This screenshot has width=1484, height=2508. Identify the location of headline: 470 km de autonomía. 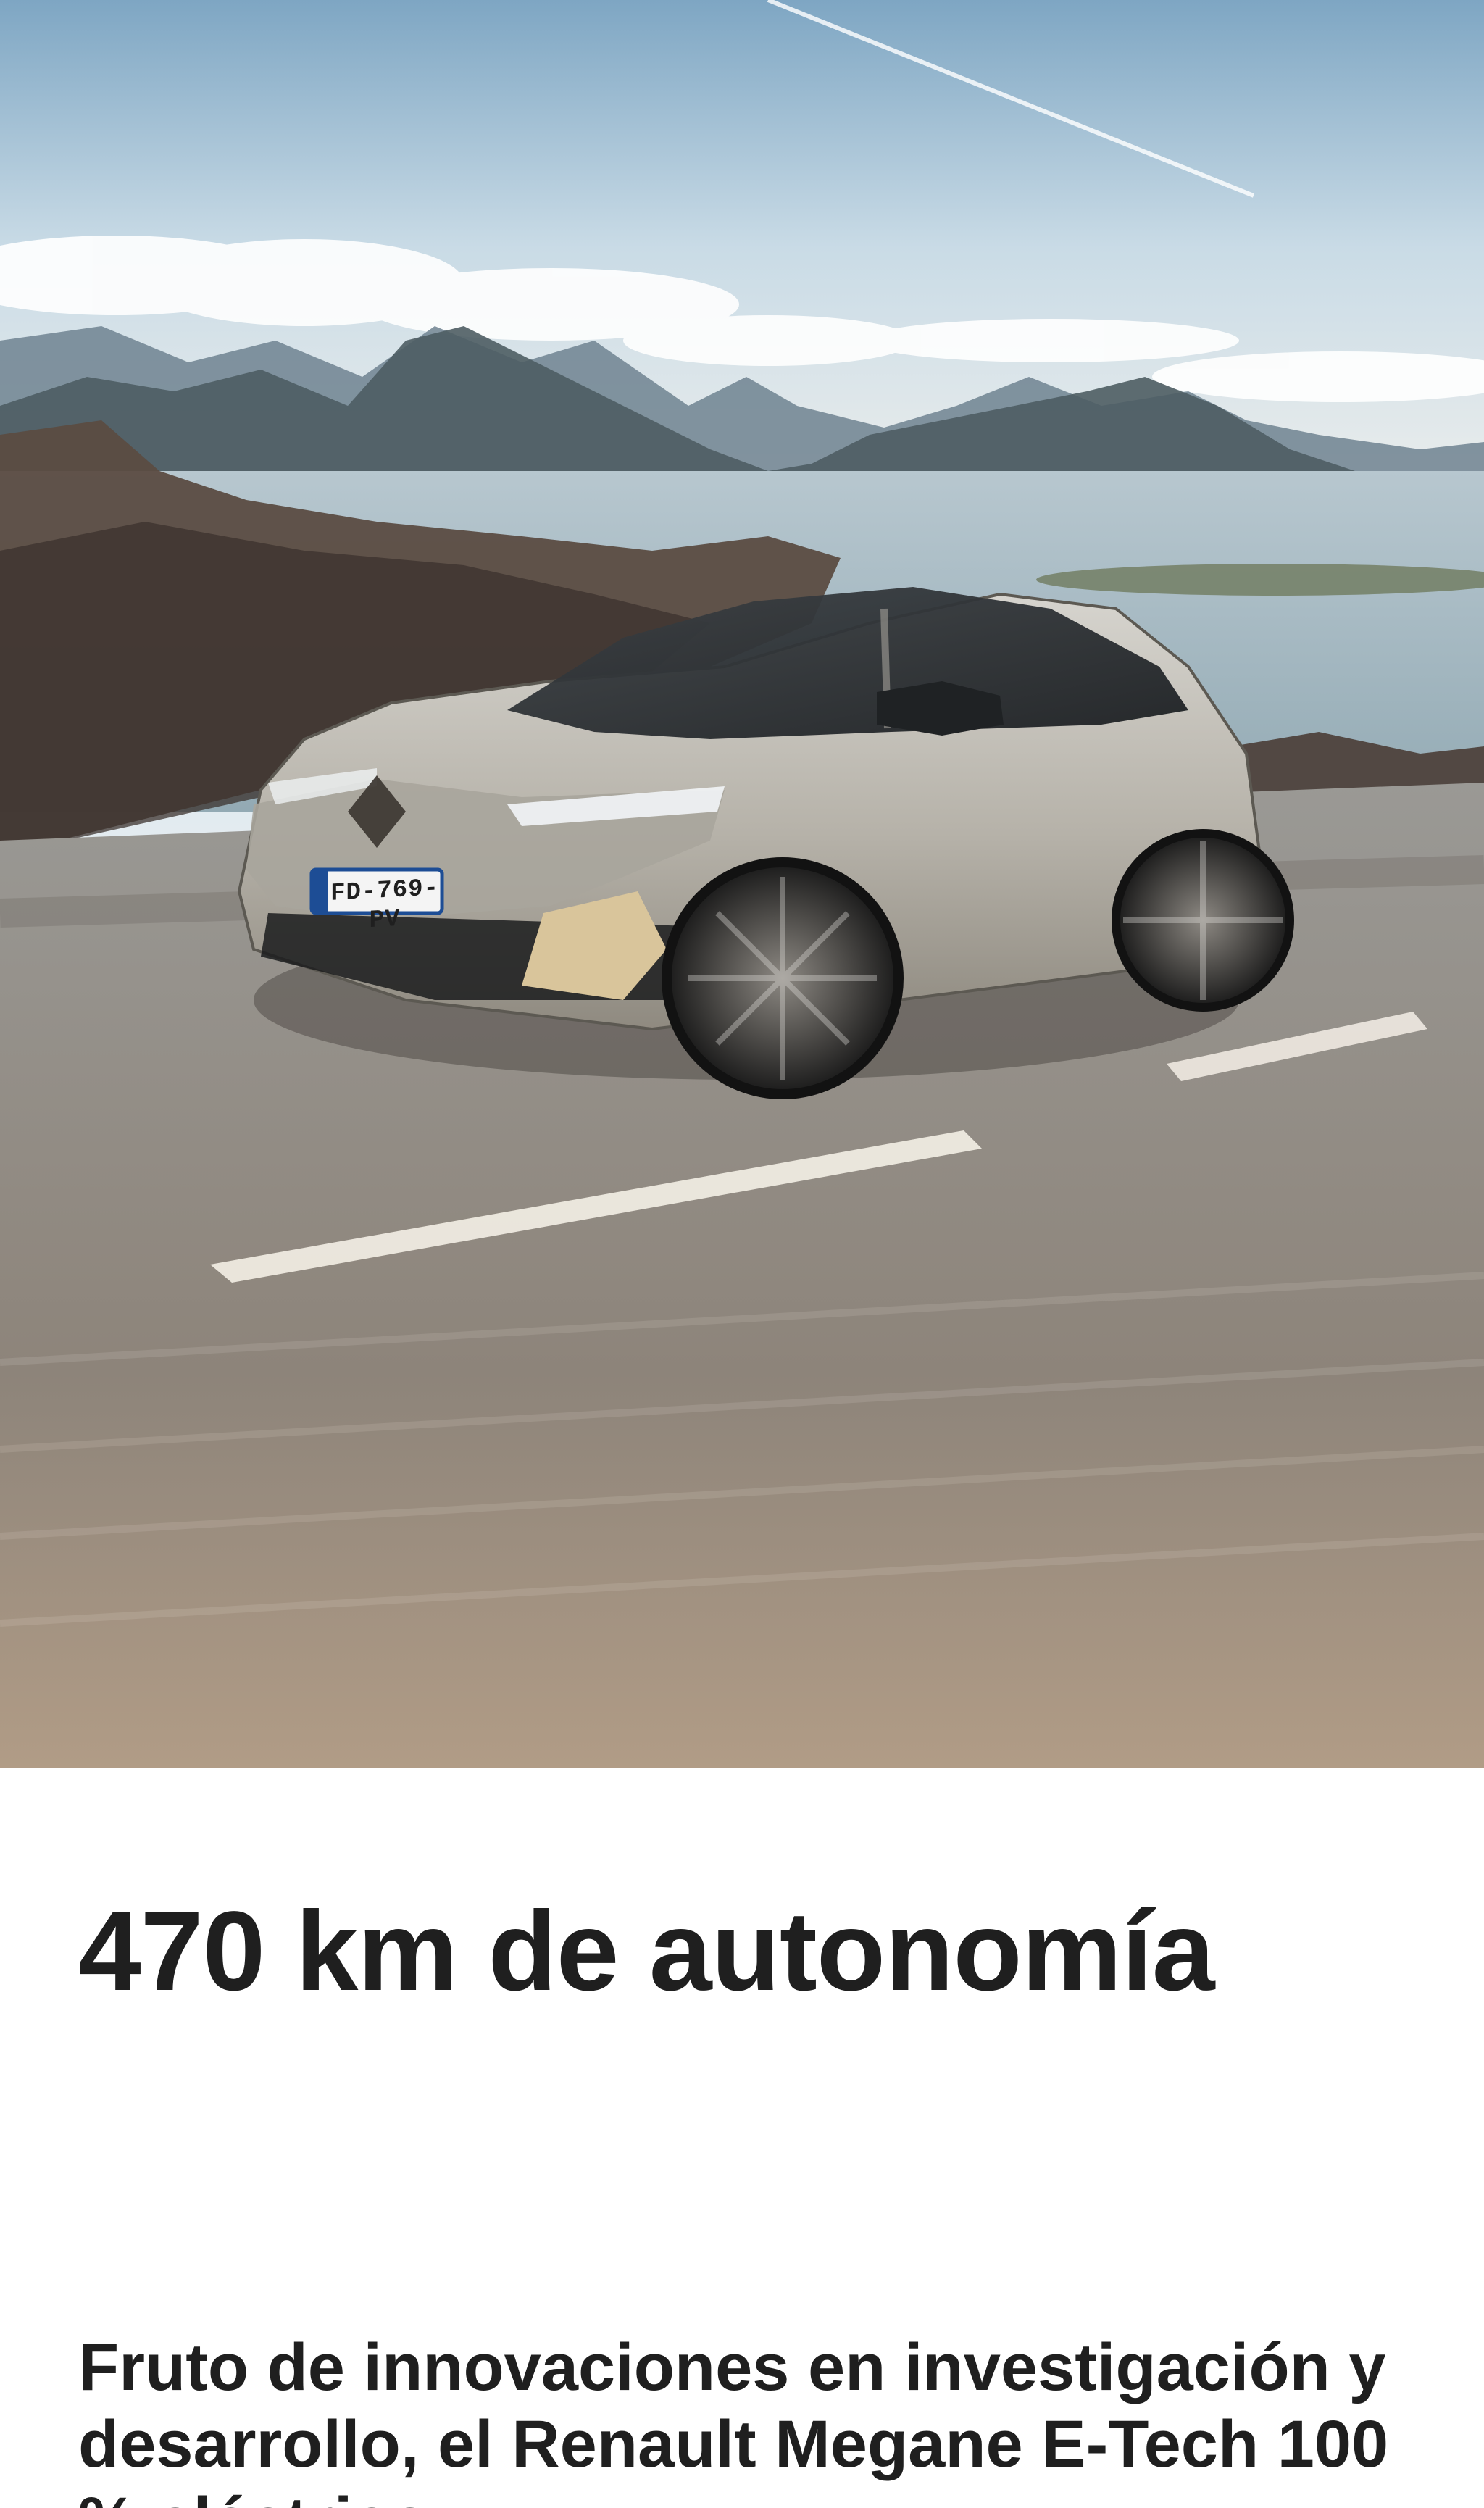
(646, 1951).